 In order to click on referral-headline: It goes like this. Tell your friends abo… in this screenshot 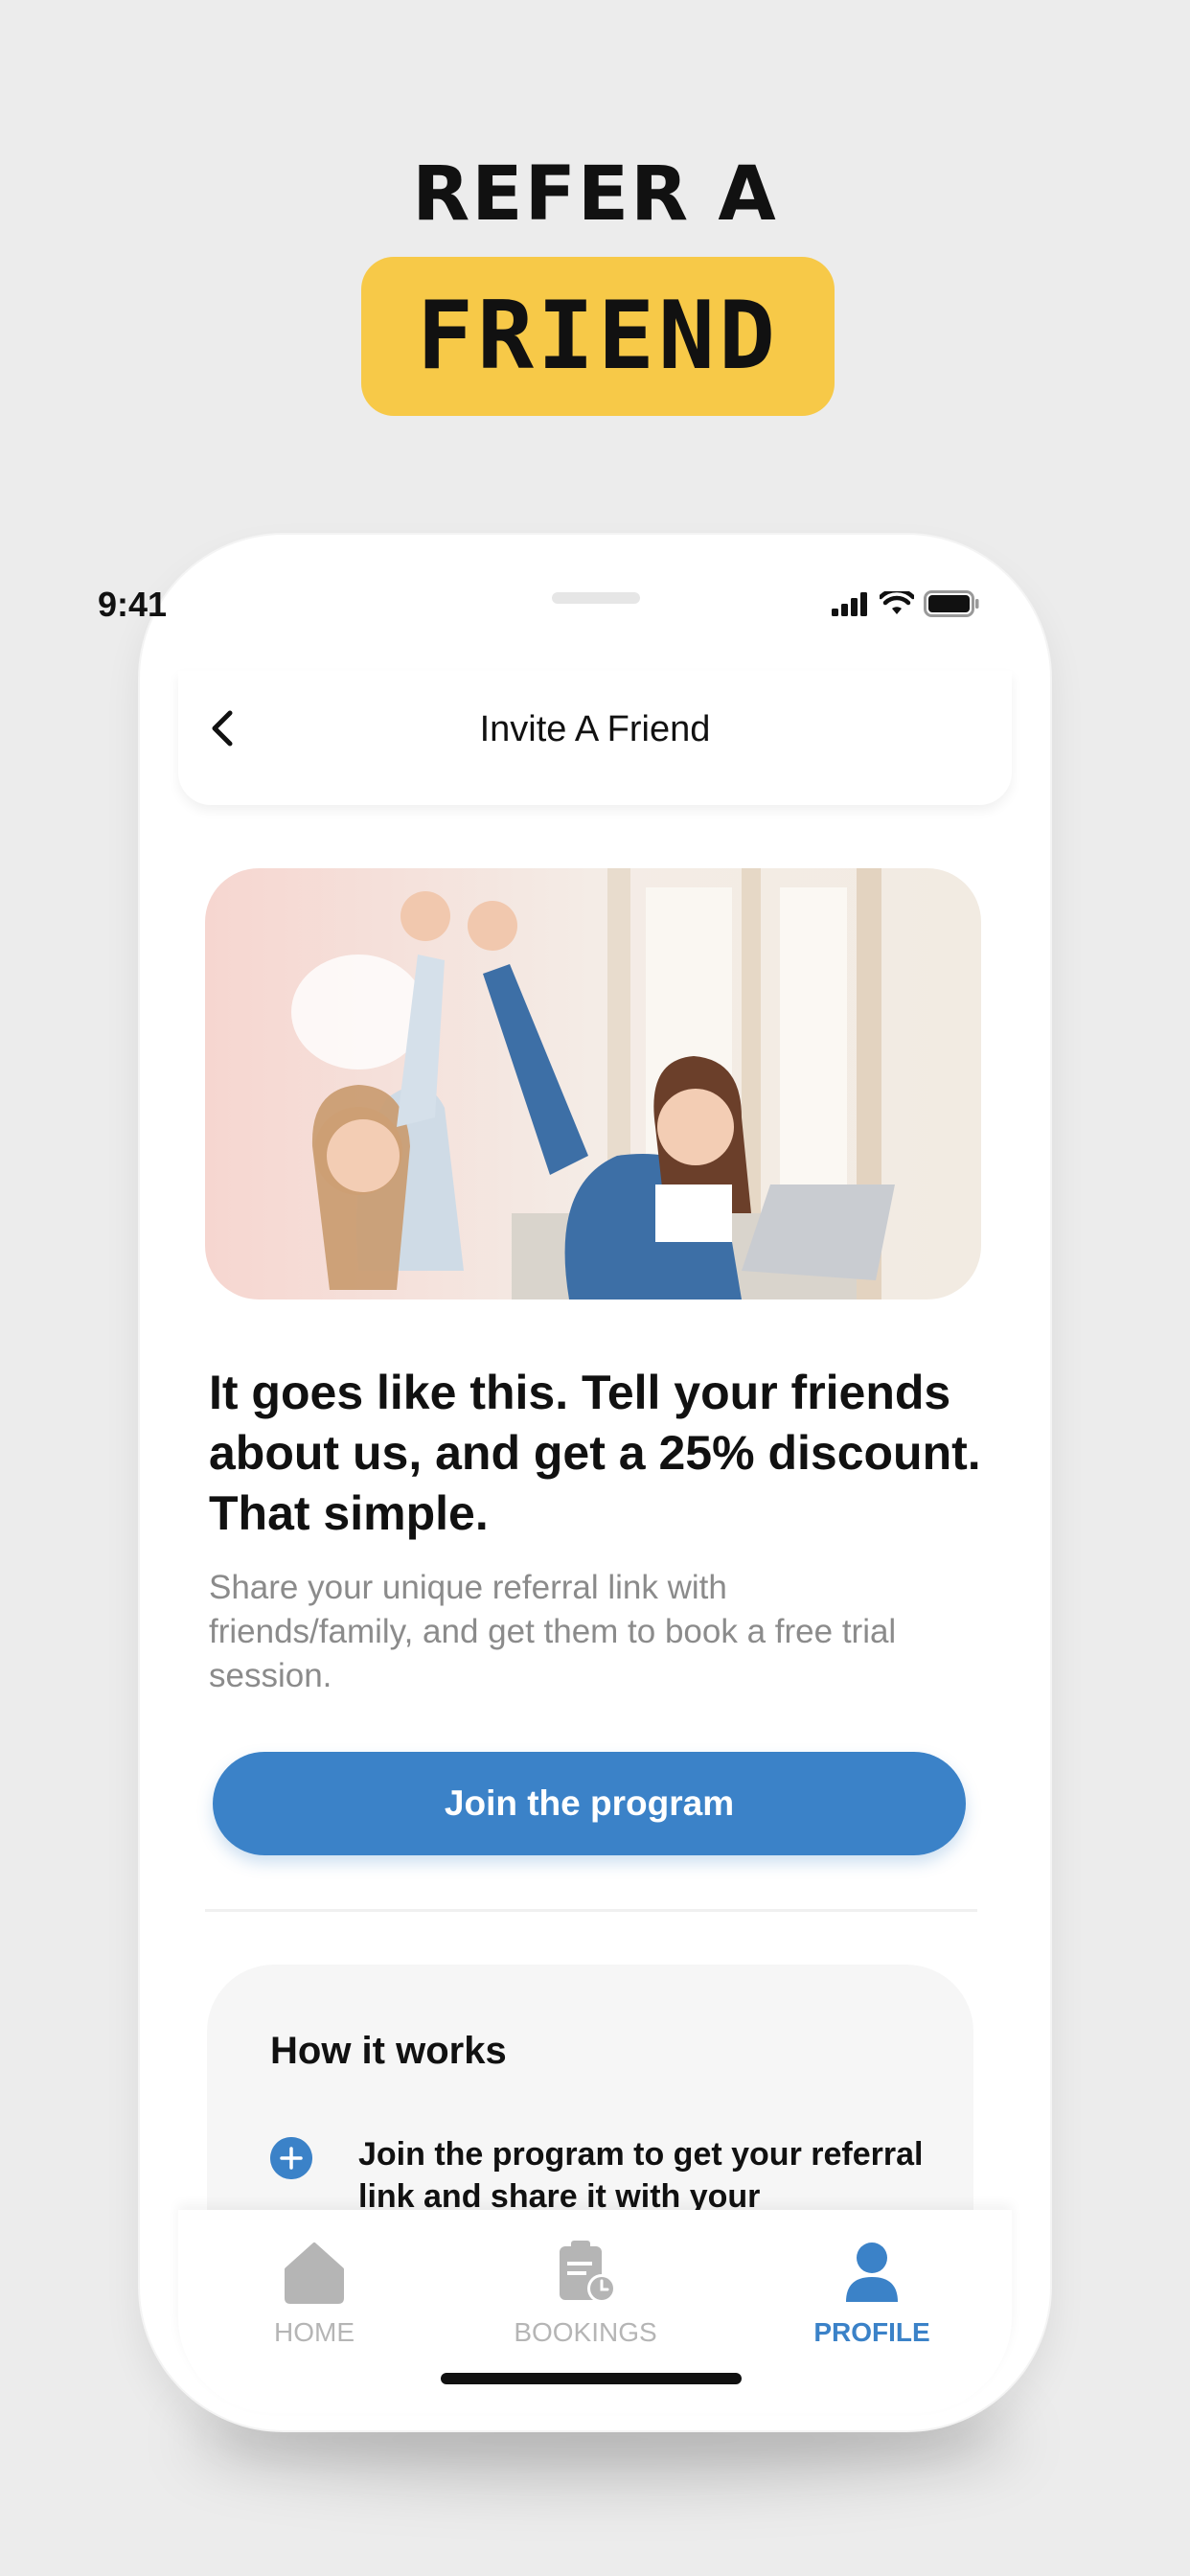, I will do `click(595, 1453)`.